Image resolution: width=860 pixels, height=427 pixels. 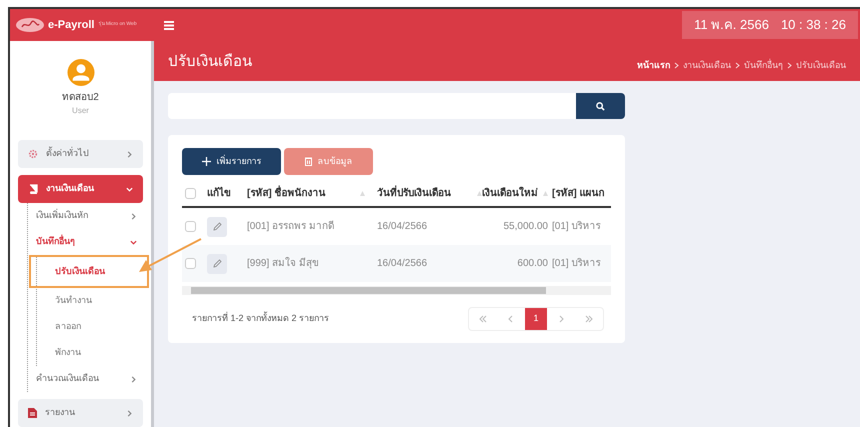 What do you see at coordinates (90, 301) in the screenshot?
I see `submenu-item: วันทำงาน` at bounding box center [90, 301].